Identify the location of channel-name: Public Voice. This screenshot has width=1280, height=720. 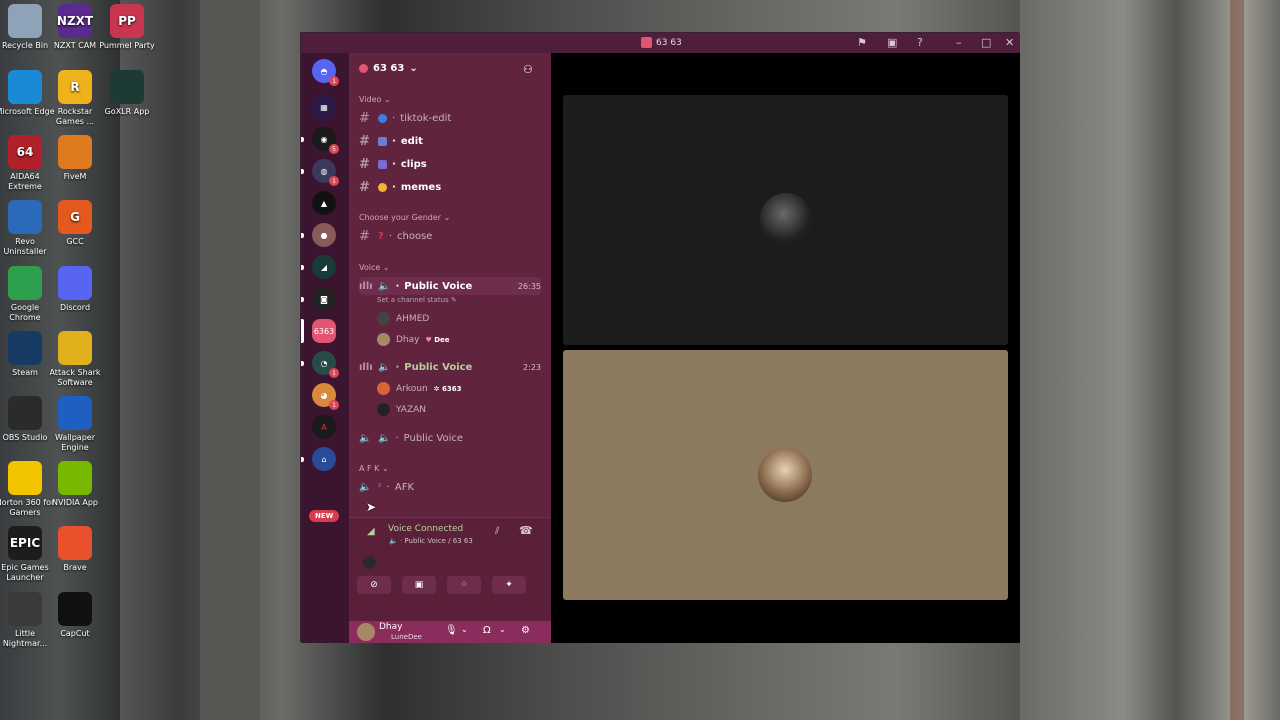
(438, 286).